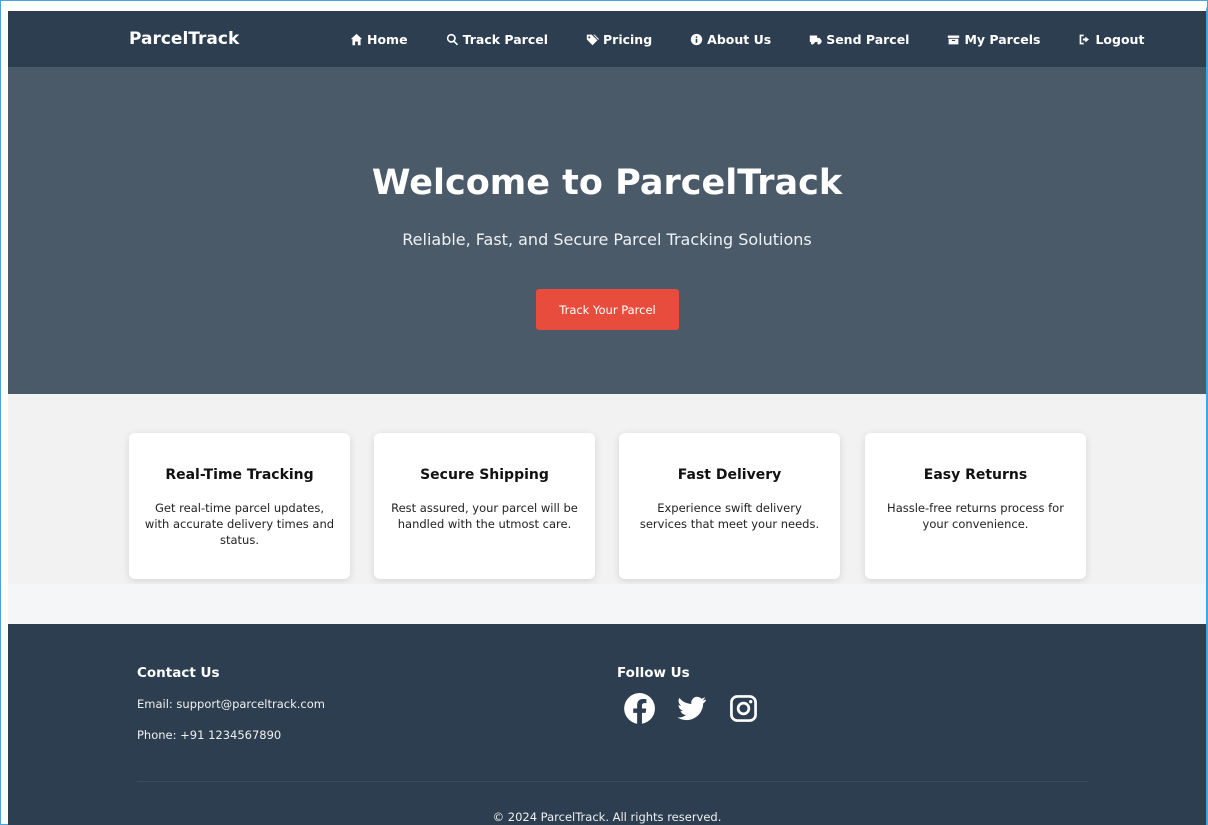 The width and height of the screenshot is (1208, 825). Describe the element at coordinates (209, 735) in the screenshot. I see `contact-phone: Phone: +91 1234567890` at that location.